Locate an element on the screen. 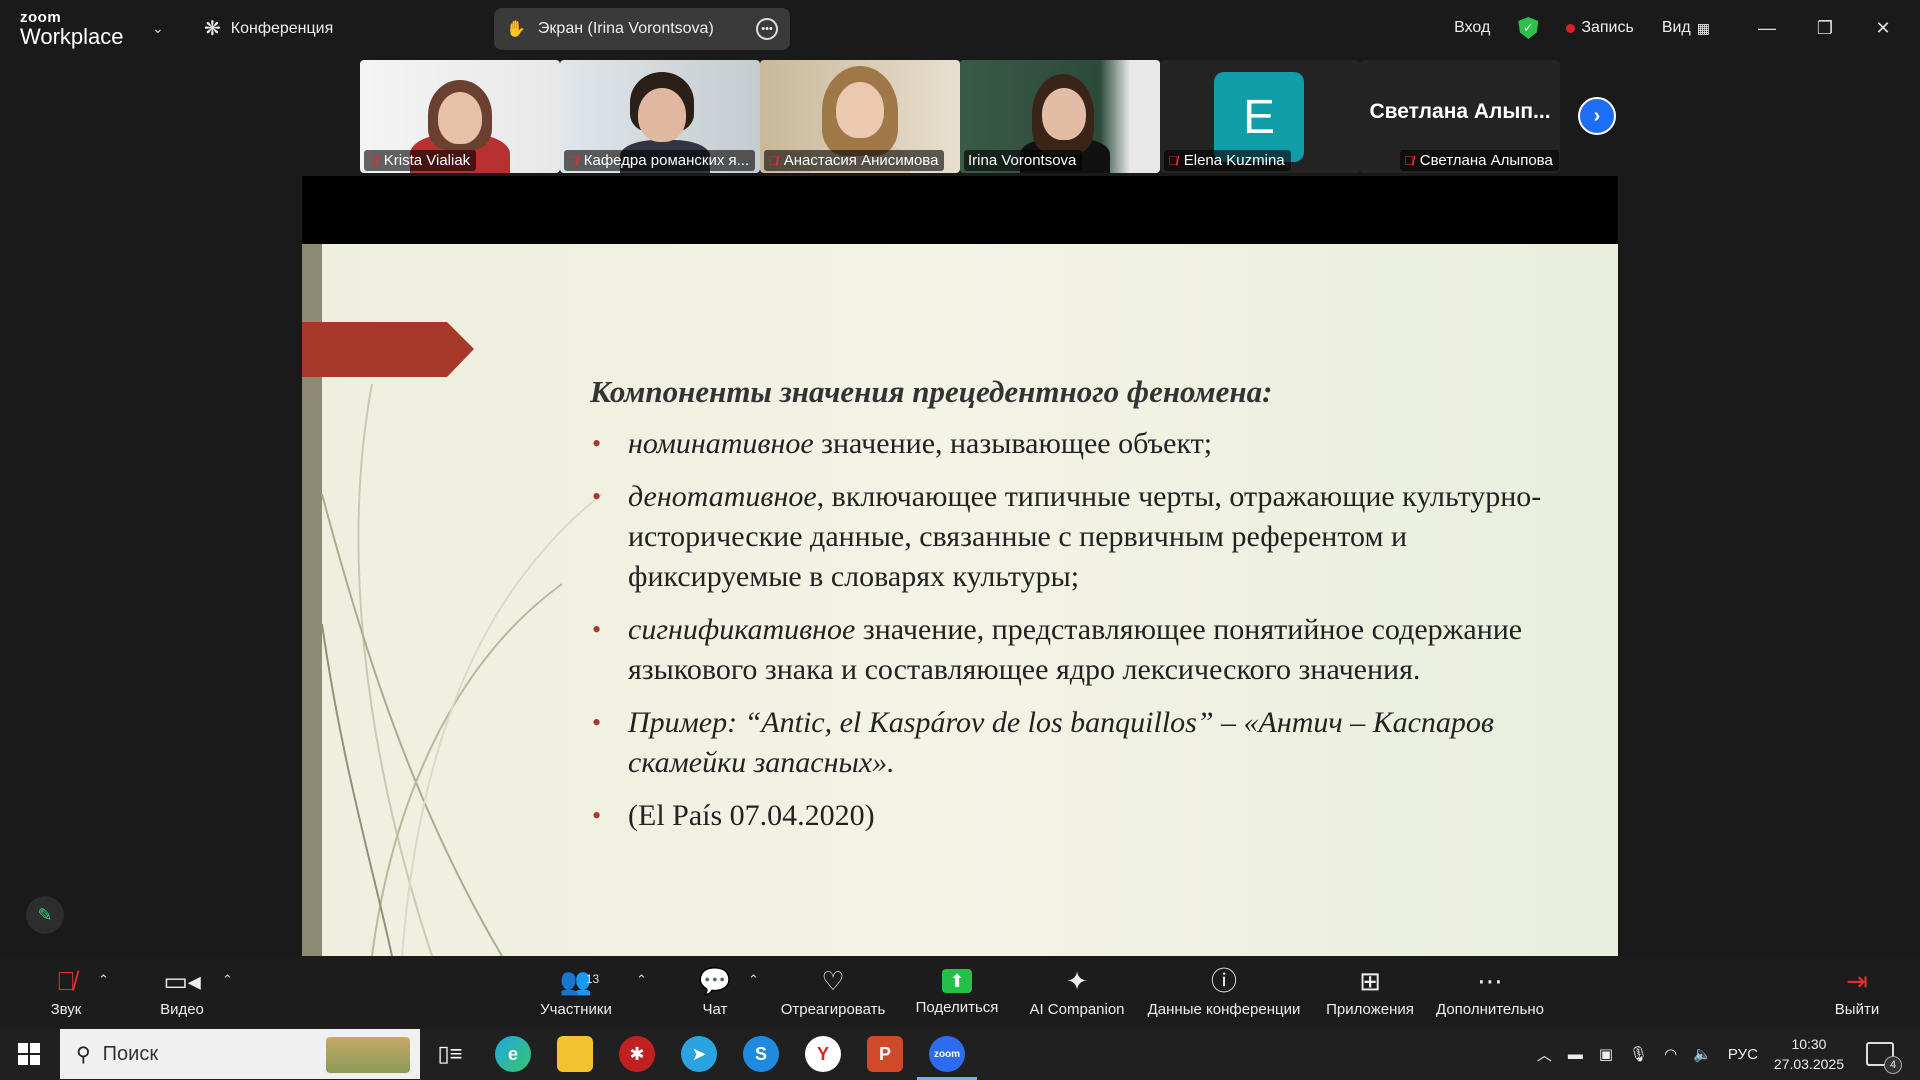  volume-icon: 🔈 is located at coordinates (1702, 1054).